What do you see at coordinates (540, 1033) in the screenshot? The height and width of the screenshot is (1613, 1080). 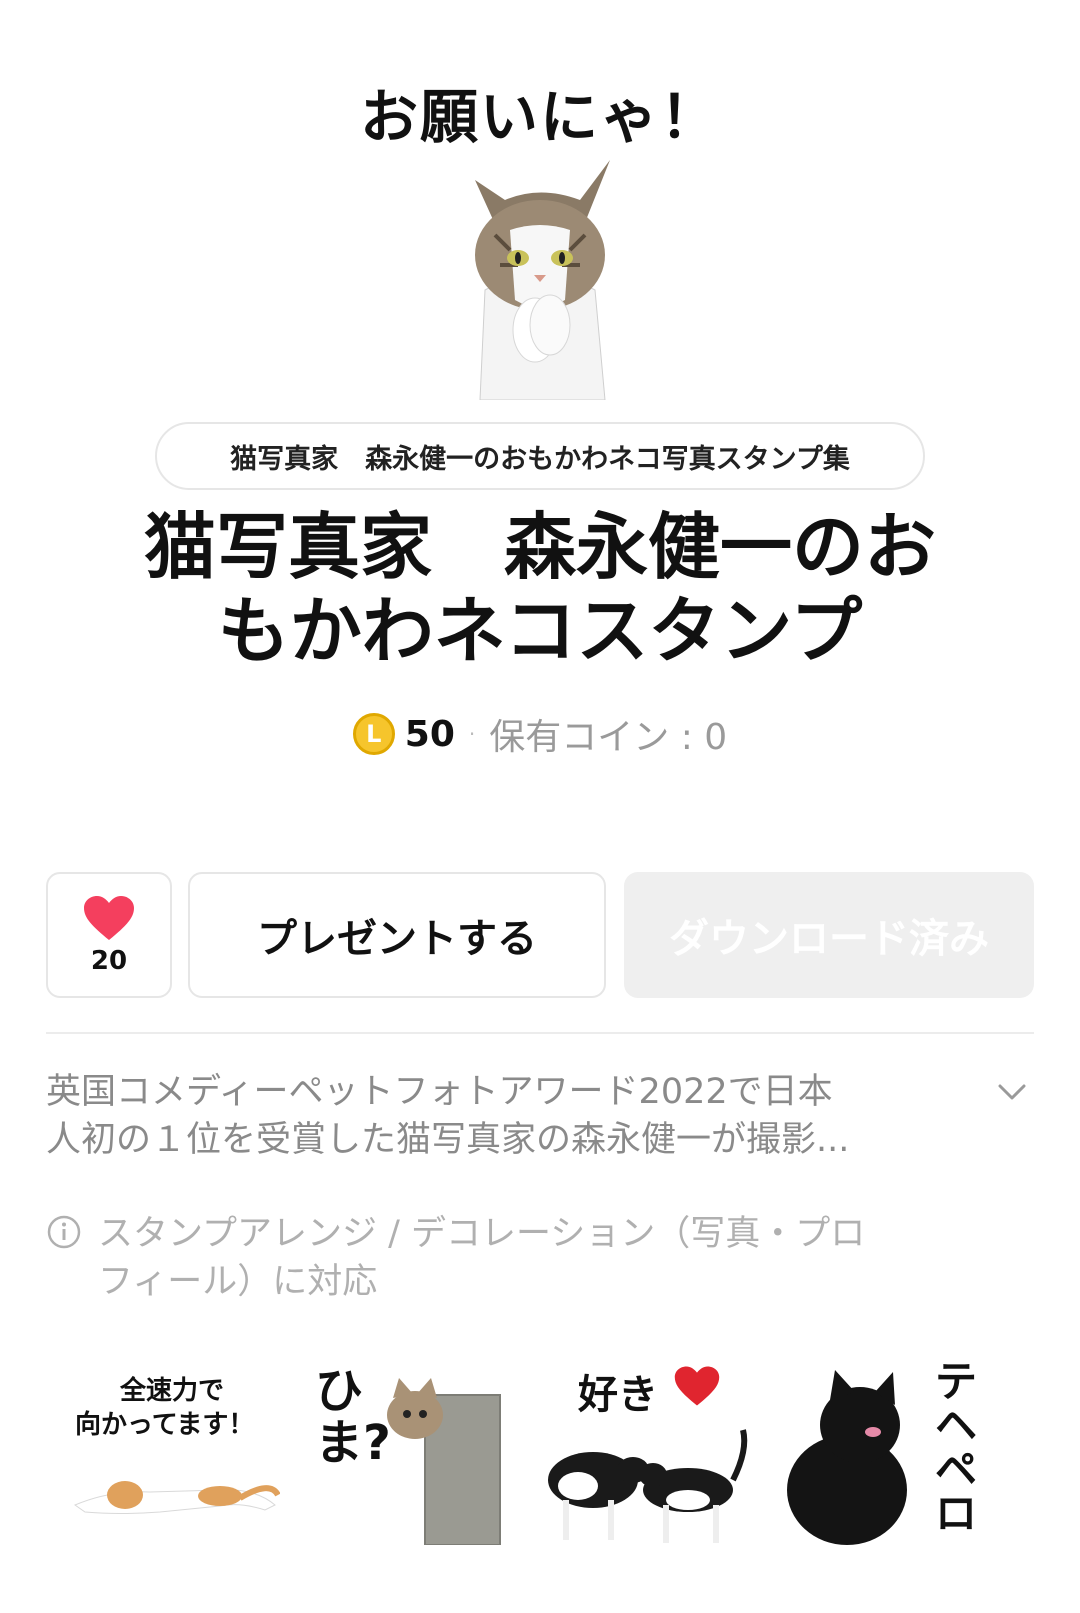 I see `divider` at bounding box center [540, 1033].